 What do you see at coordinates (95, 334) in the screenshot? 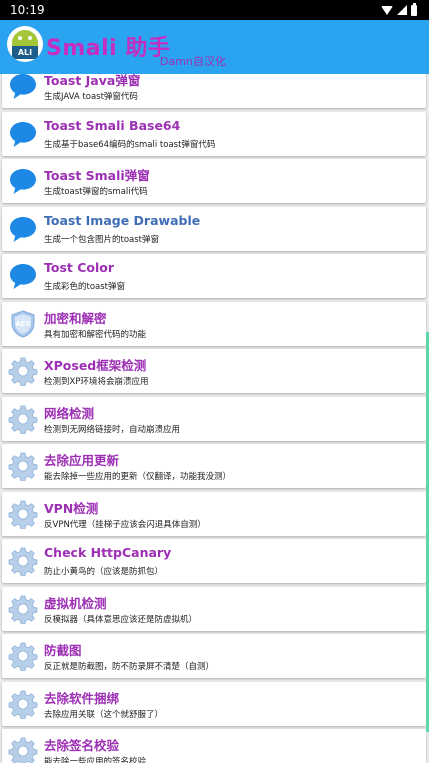
I see `item-description: 具有加密和解密代码的功能` at bounding box center [95, 334].